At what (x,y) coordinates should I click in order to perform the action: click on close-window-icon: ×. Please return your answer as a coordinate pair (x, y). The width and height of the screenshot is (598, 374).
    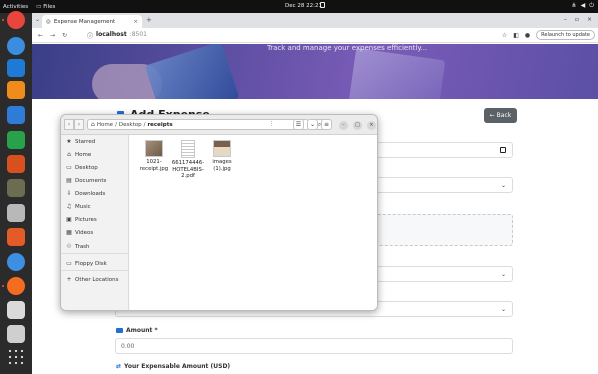
    Looking at the image, I should click on (589, 19).